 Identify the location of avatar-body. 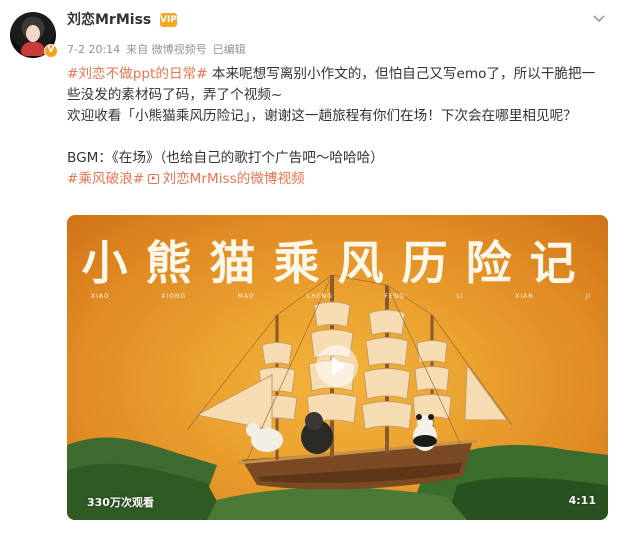
(33, 49).